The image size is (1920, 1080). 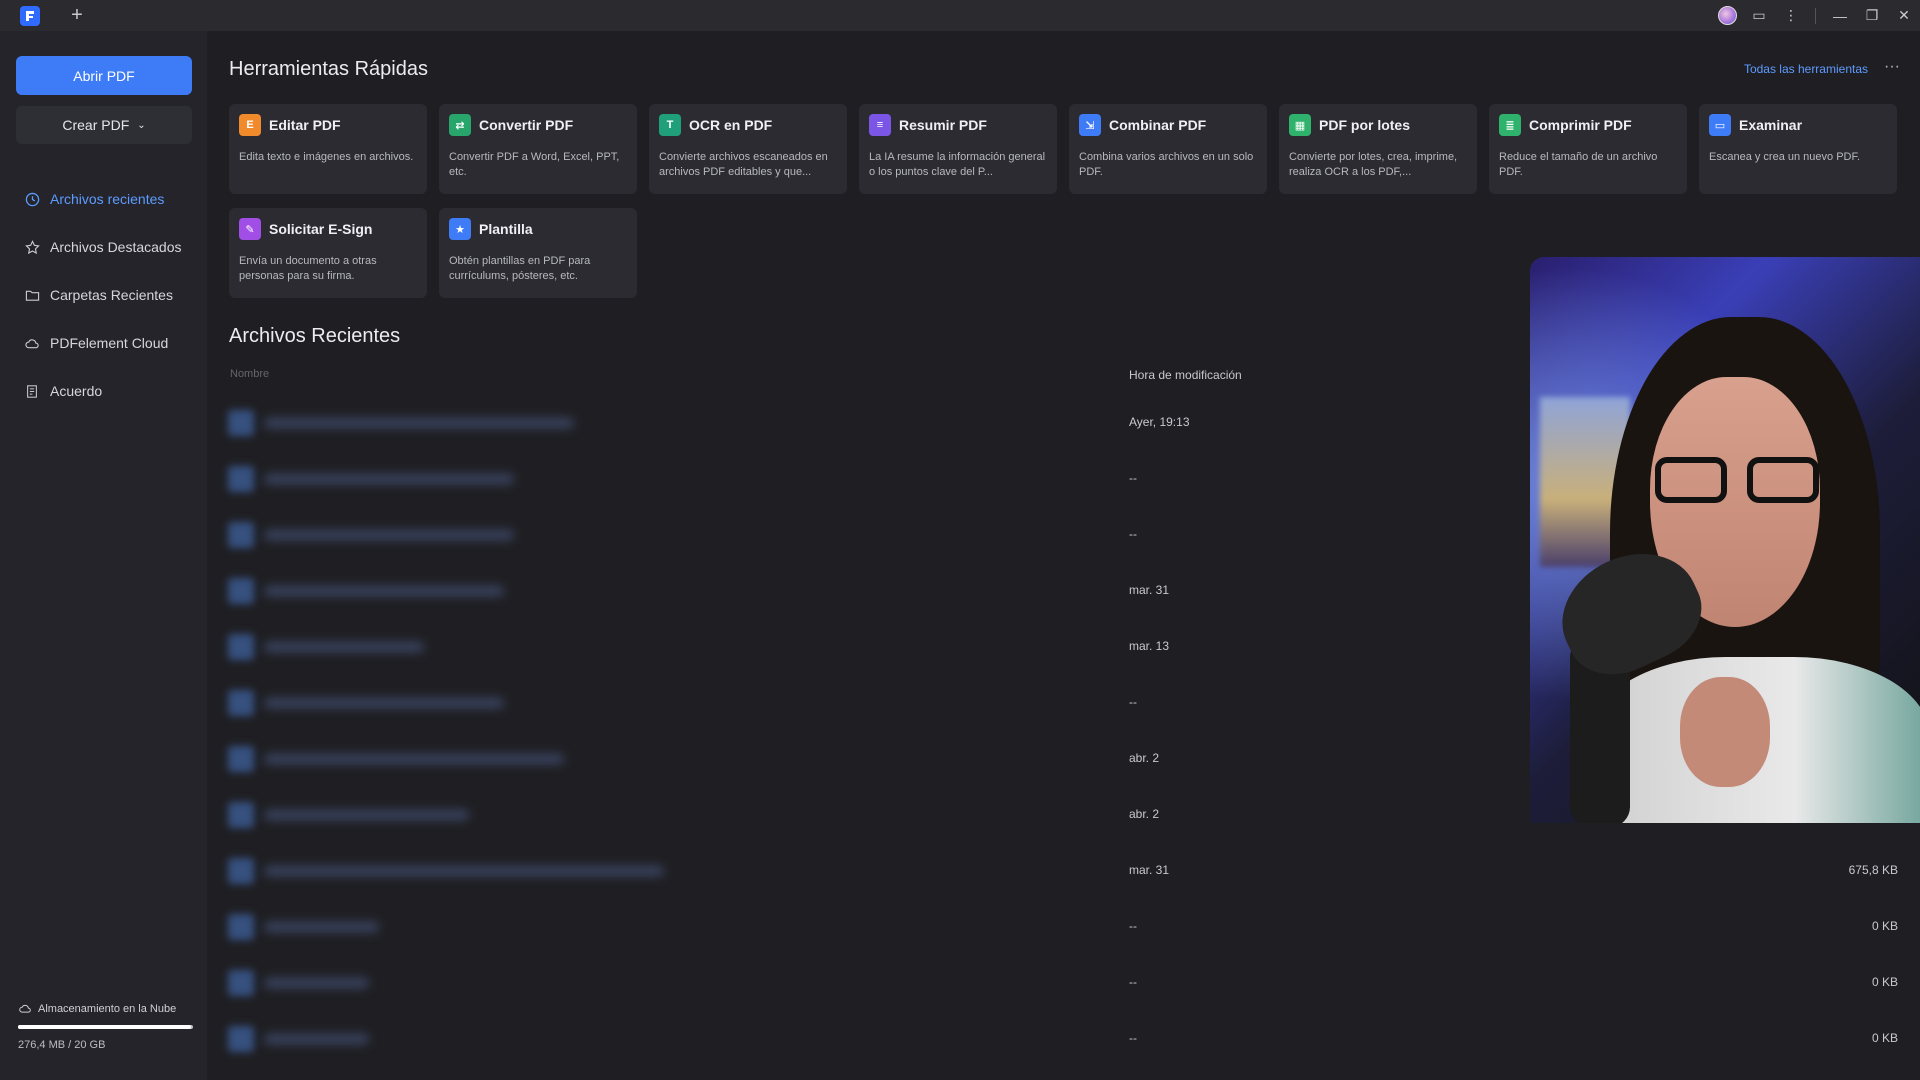 What do you see at coordinates (328, 69) in the screenshot?
I see `quick-tools-title: Herramientas Rápidas` at bounding box center [328, 69].